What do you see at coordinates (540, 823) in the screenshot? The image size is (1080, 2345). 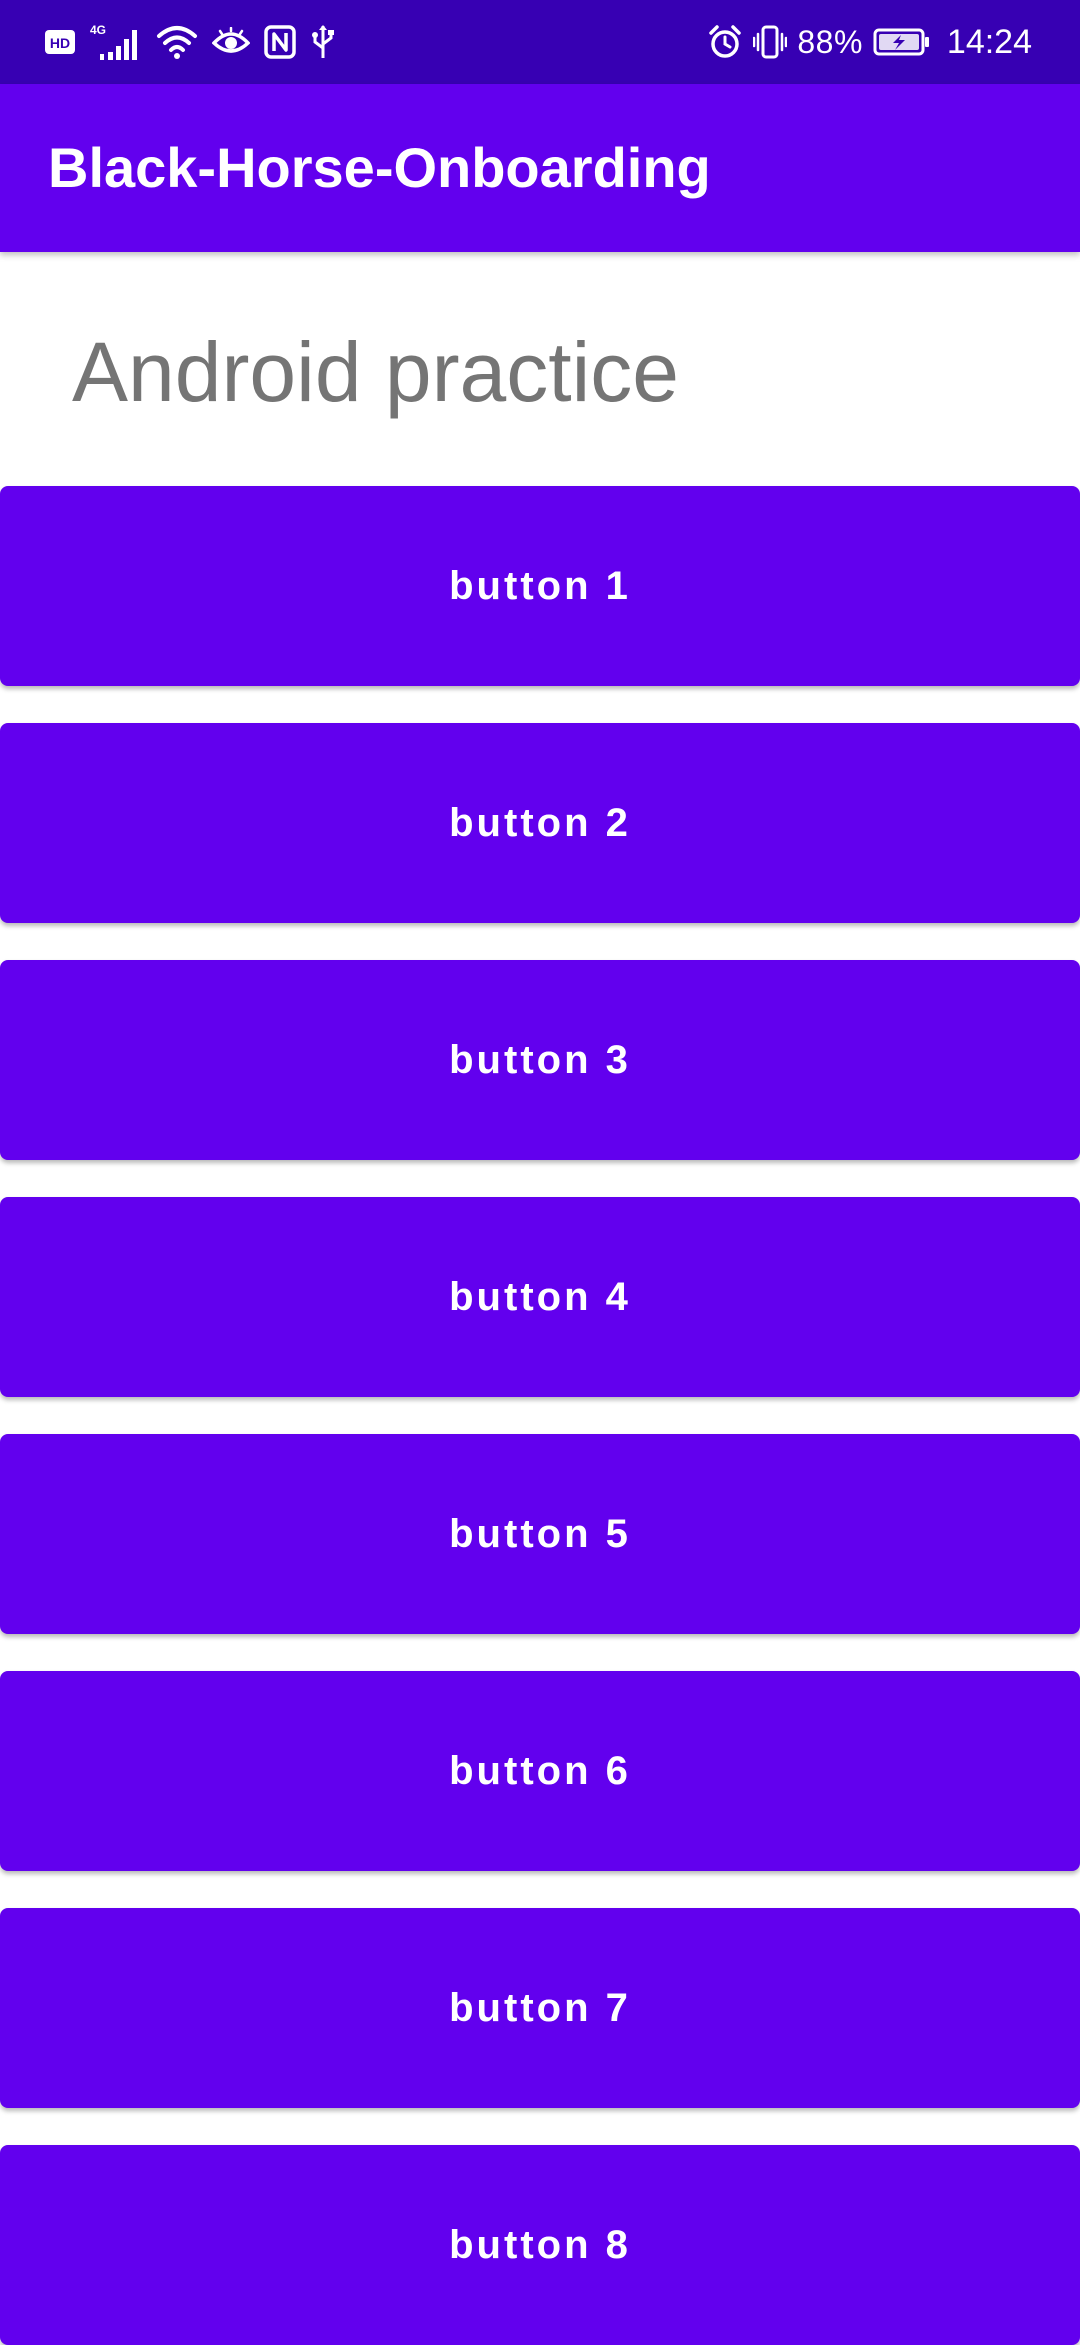 I see `button-2: button 2` at bounding box center [540, 823].